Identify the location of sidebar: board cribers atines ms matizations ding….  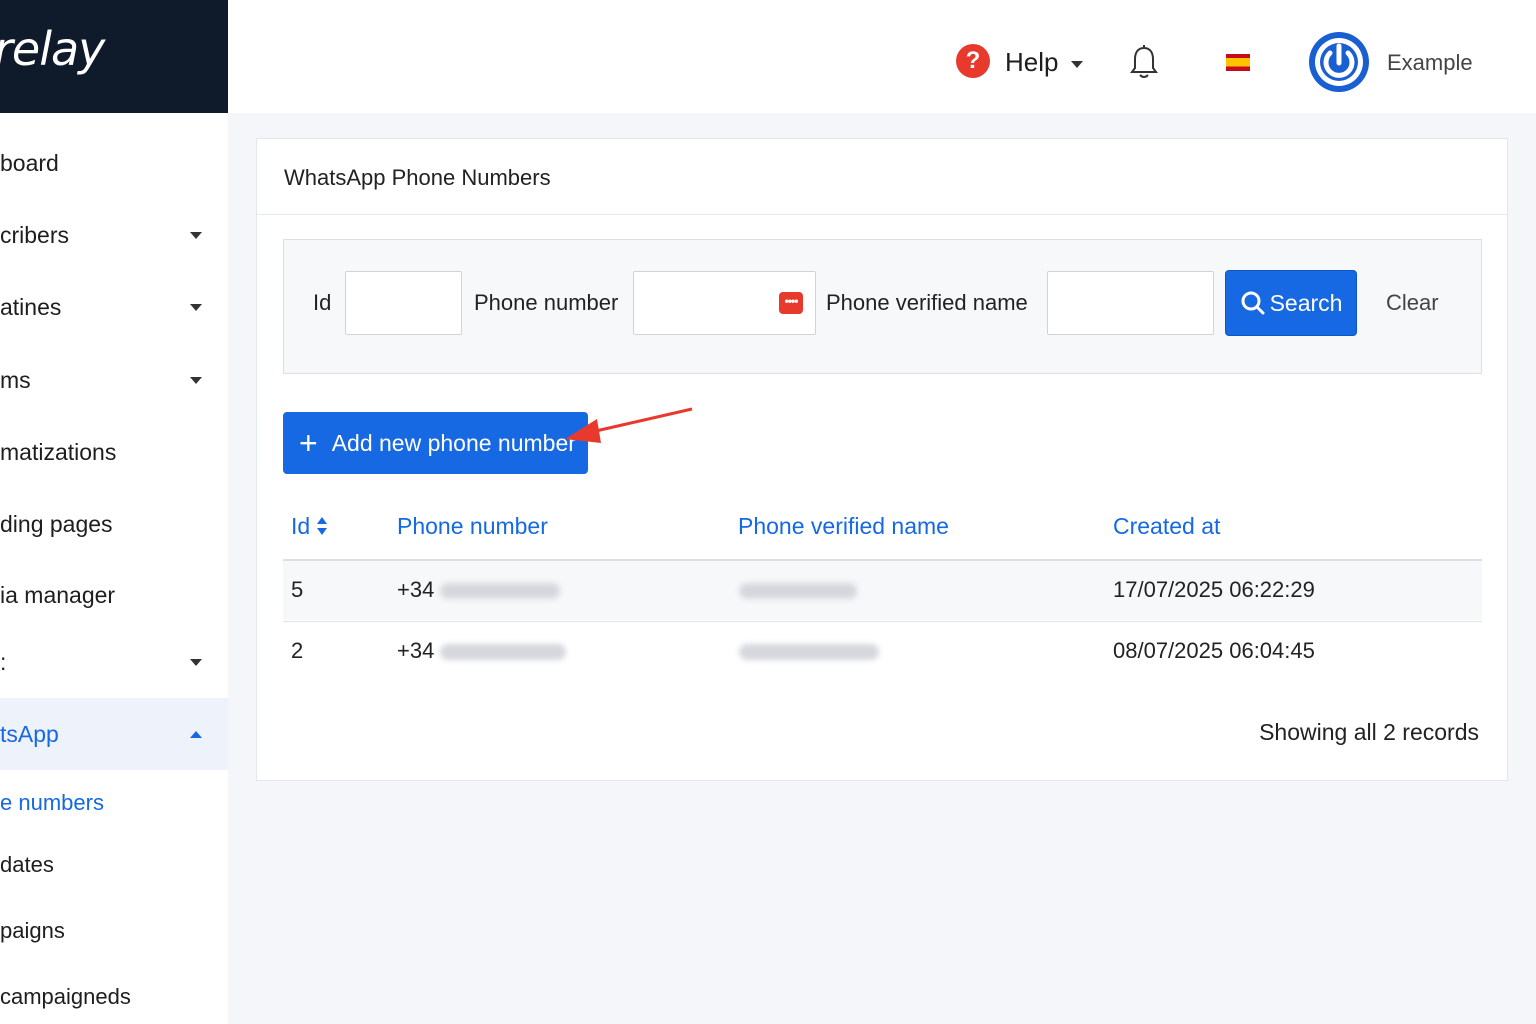
(114, 568).